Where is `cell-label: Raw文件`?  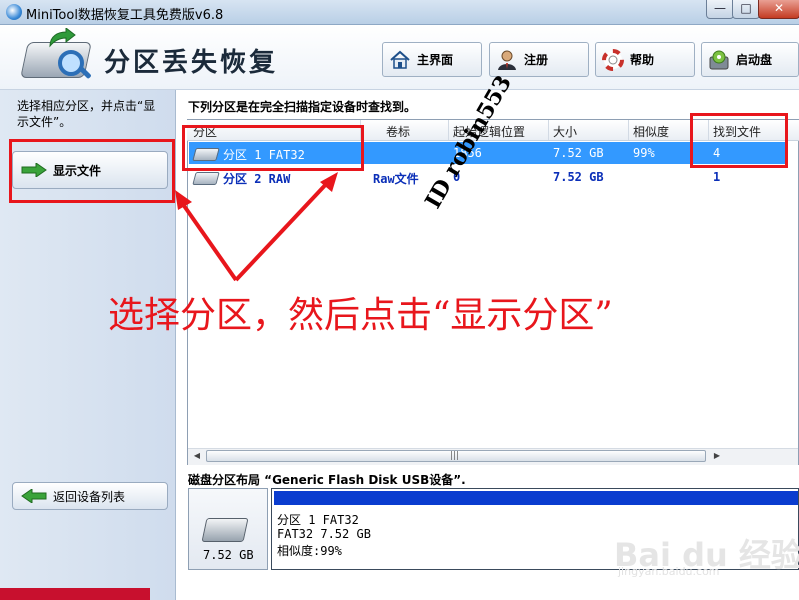
cell-label: Raw文件 is located at coordinates (396, 179).